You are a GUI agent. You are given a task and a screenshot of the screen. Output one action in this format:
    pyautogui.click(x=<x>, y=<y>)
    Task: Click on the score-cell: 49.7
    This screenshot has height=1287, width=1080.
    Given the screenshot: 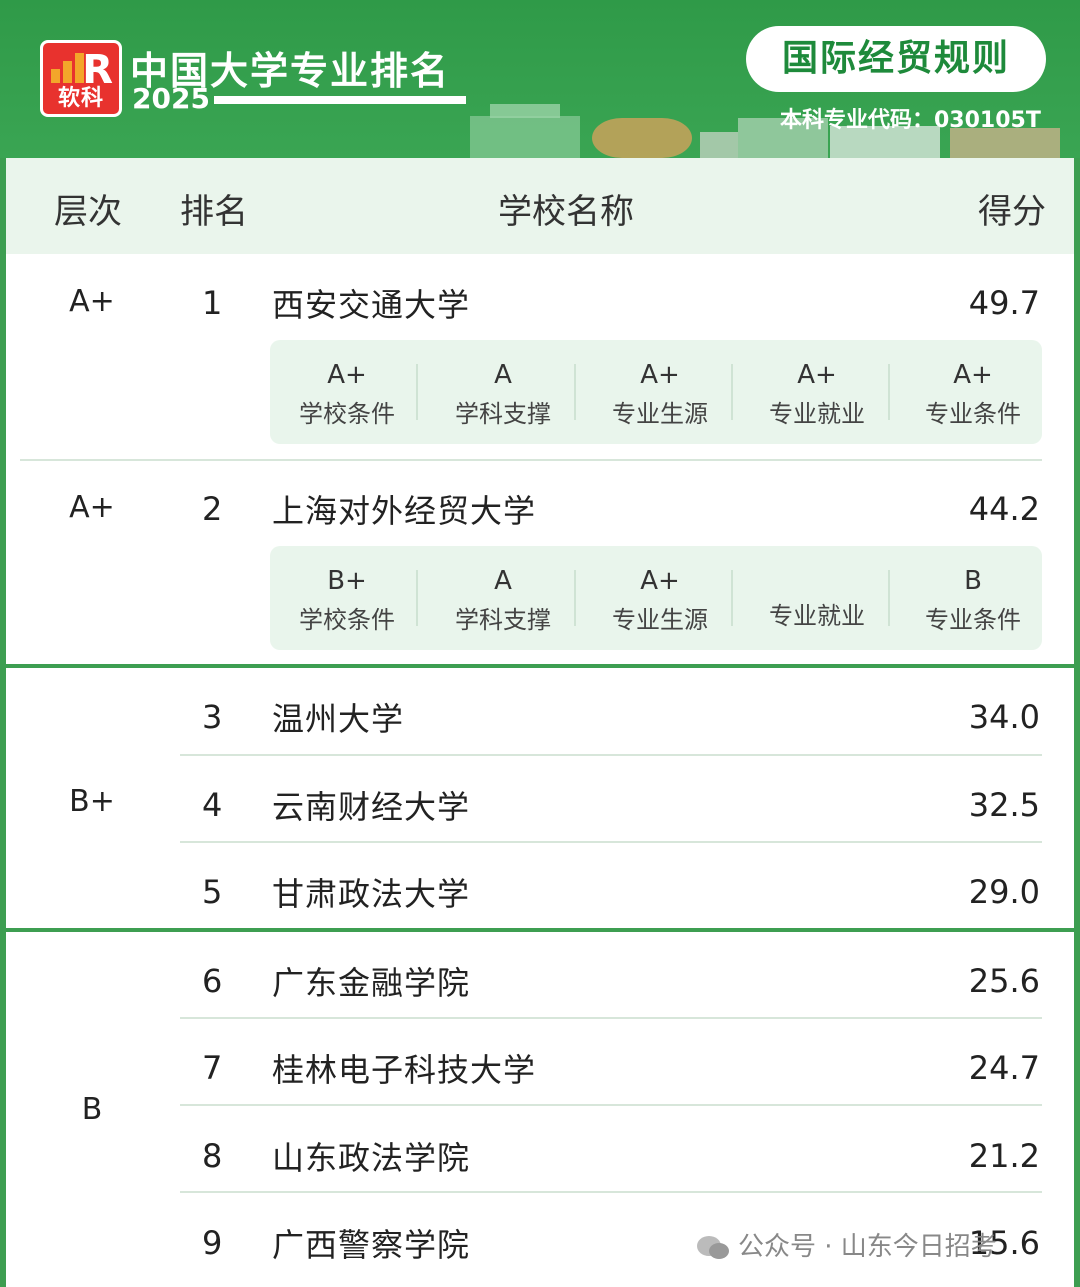 What is the action you would take?
    pyautogui.click(x=1004, y=303)
    